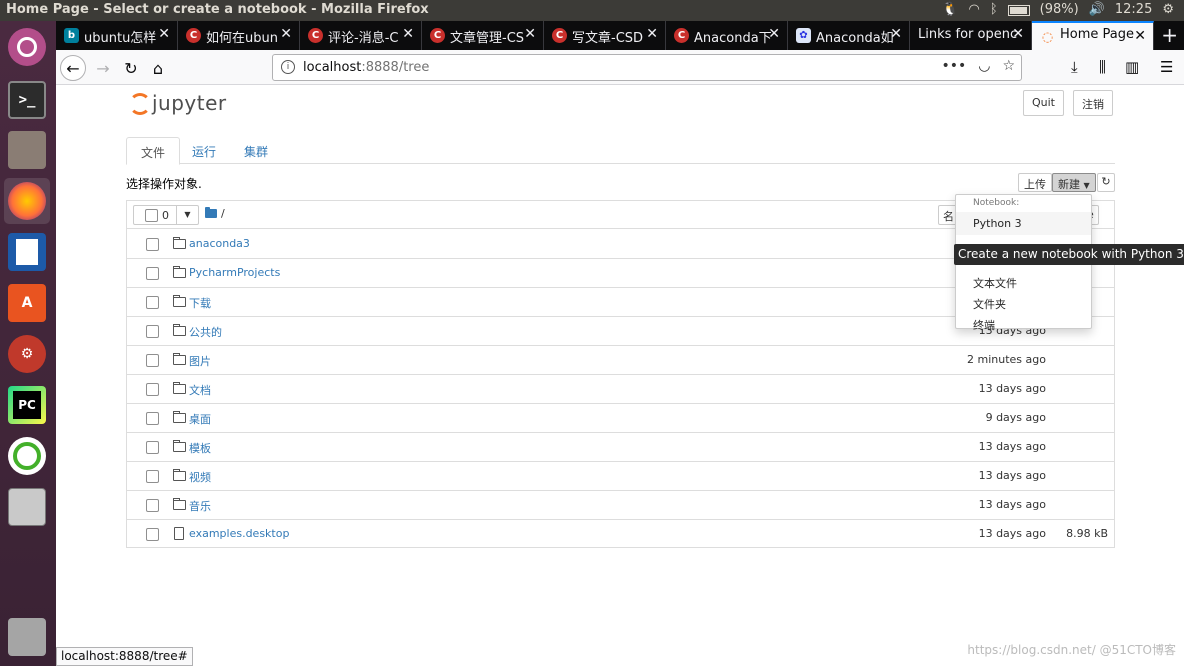  What do you see at coordinates (1058, 9) in the screenshot?
I see `system-tray: 🐧 ◠ ᛒ (98%) 🔊 12:25 ⚙` at bounding box center [1058, 9].